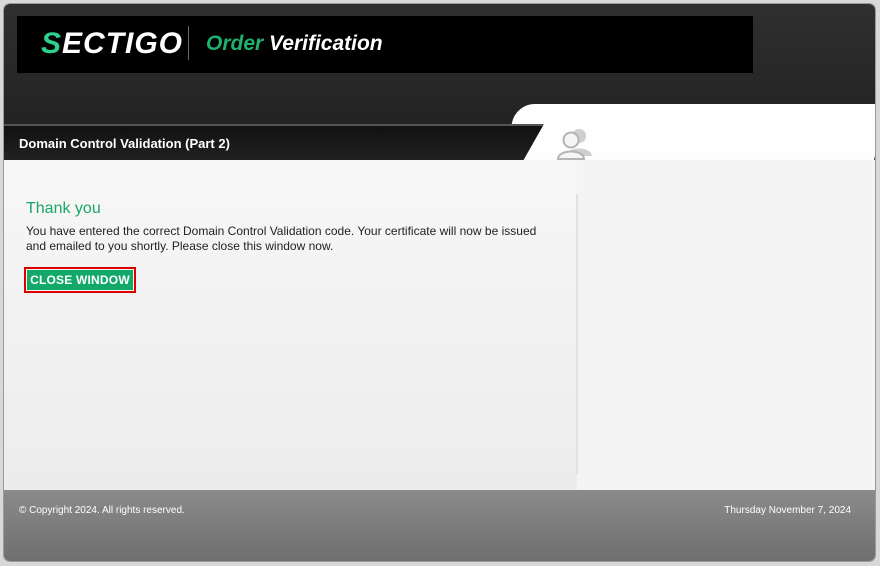  What do you see at coordinates (63, 208) in the screenshot?
I see `thank-you-heading: Thank you` at bounding box center [63, 208].